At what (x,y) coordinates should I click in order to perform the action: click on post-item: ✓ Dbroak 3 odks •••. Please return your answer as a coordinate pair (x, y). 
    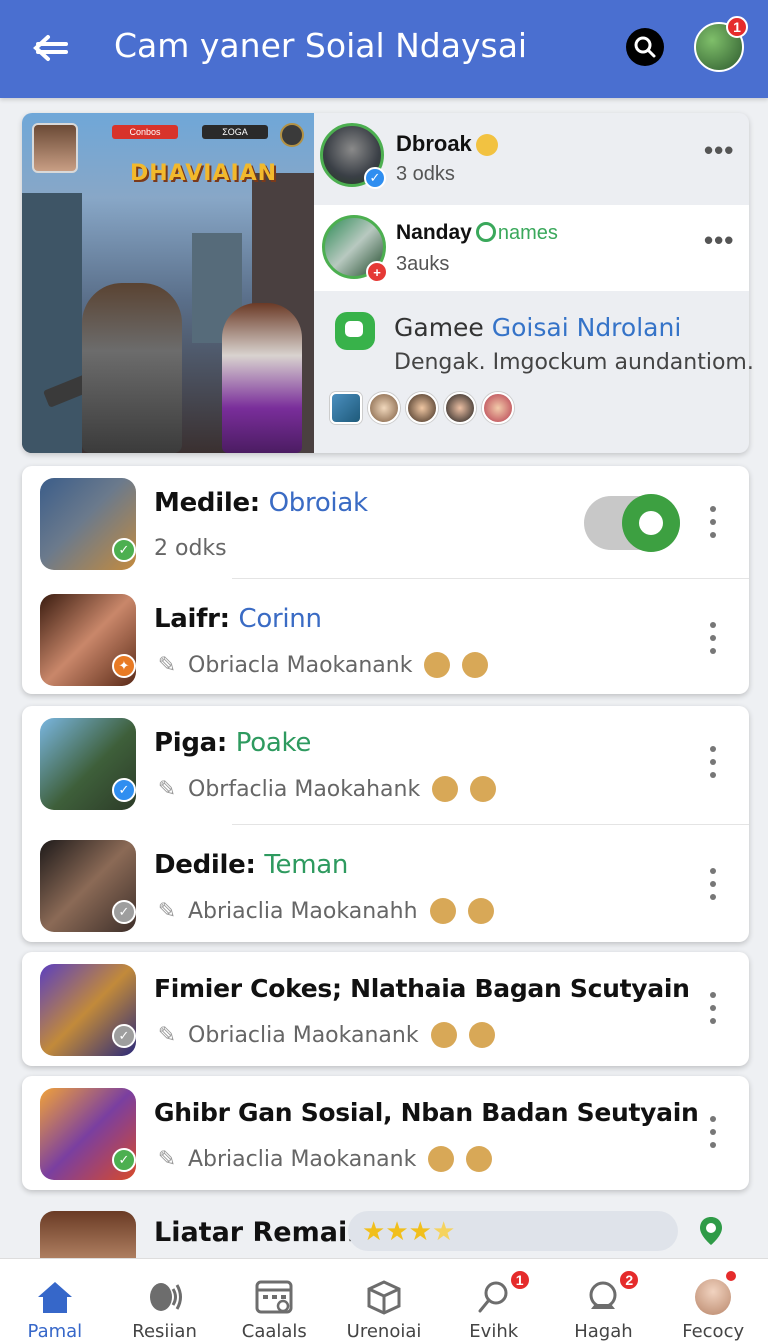
    Looking at the image, I should click on (531, 159).